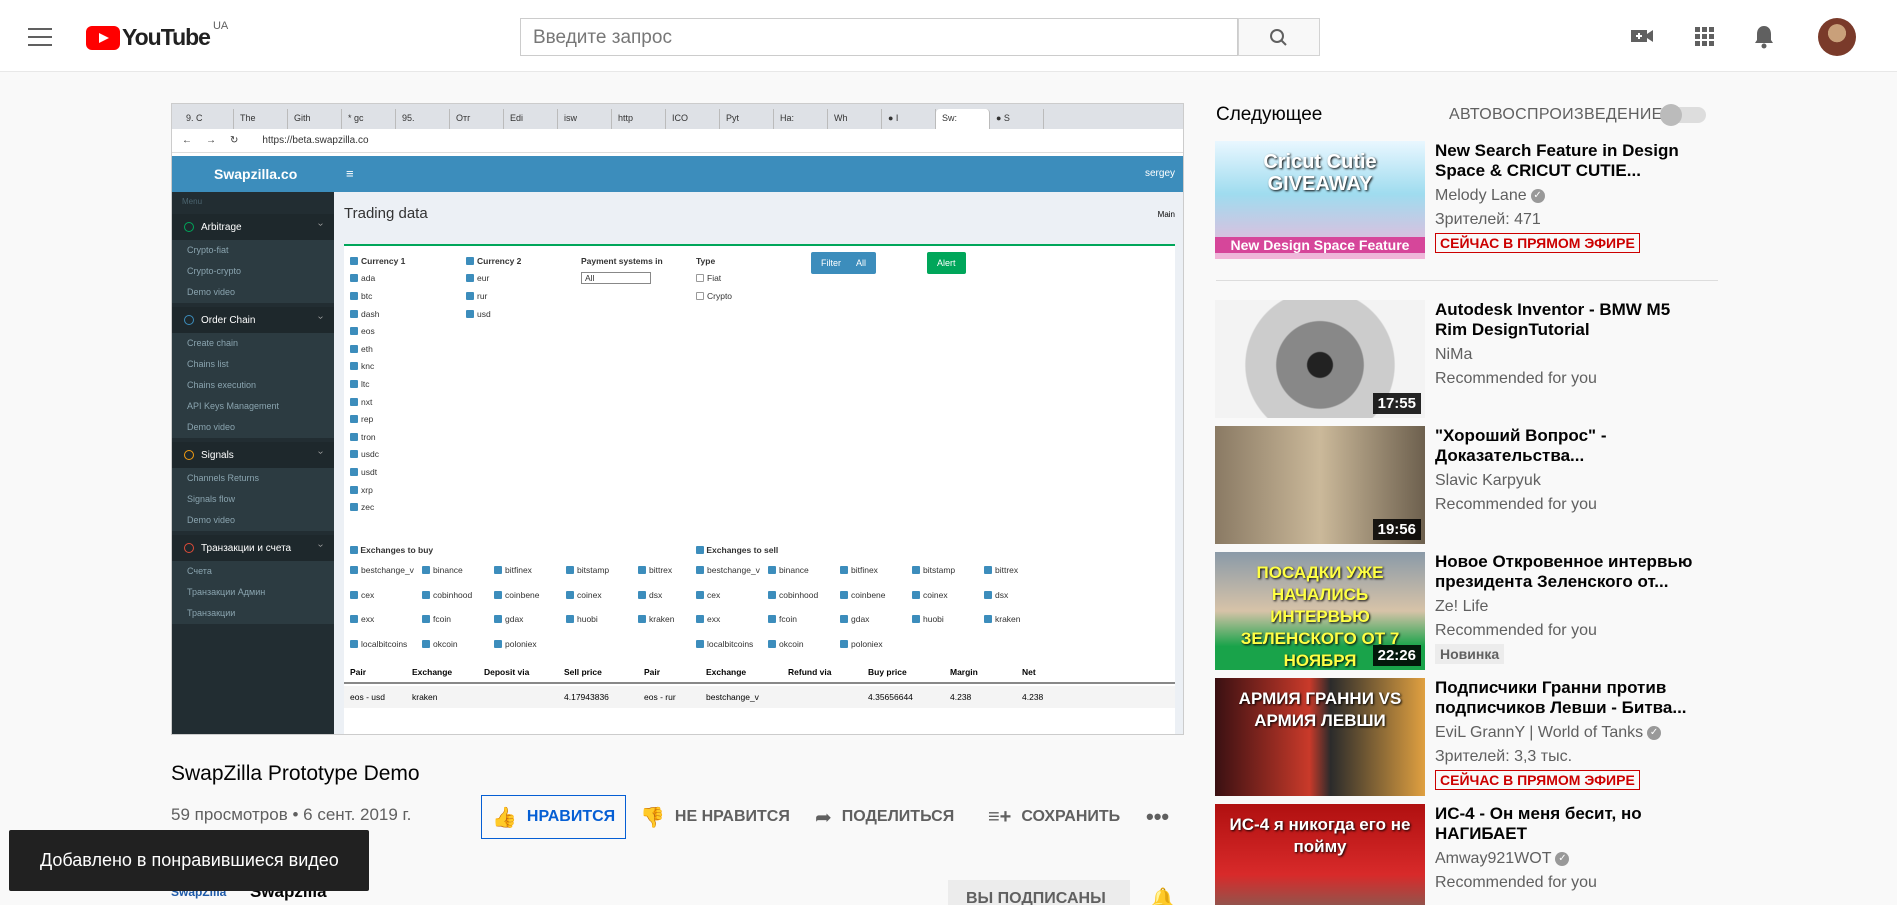 The height and width of the screenshot is (905, 1897). Describe the element at coordinates (315, 140) in the screenshot. I see `url-text: https://beta.swapzilla.co` at that location.